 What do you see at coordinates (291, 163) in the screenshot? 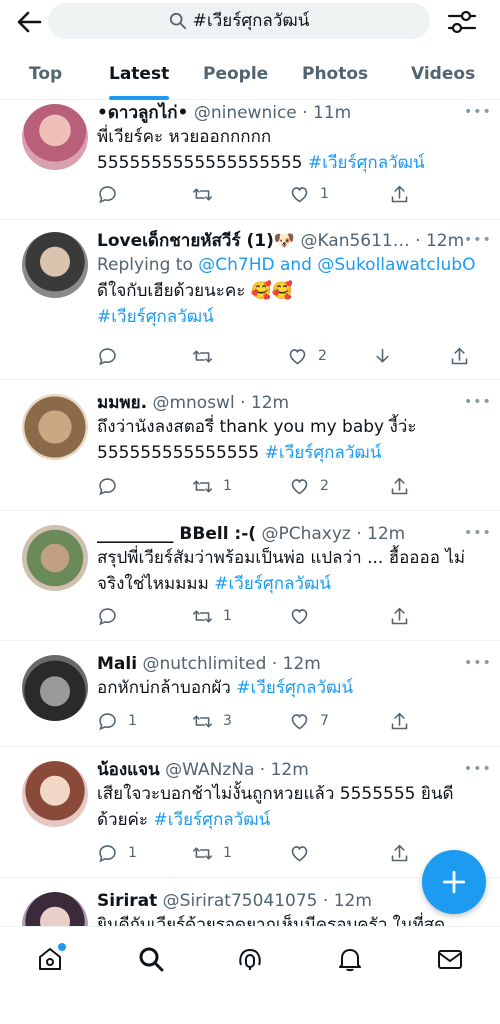
I see `tweet-line: 5555555555555555555 #เวียร์ศุกลวัฒน์` at bounding box center [291, 163].